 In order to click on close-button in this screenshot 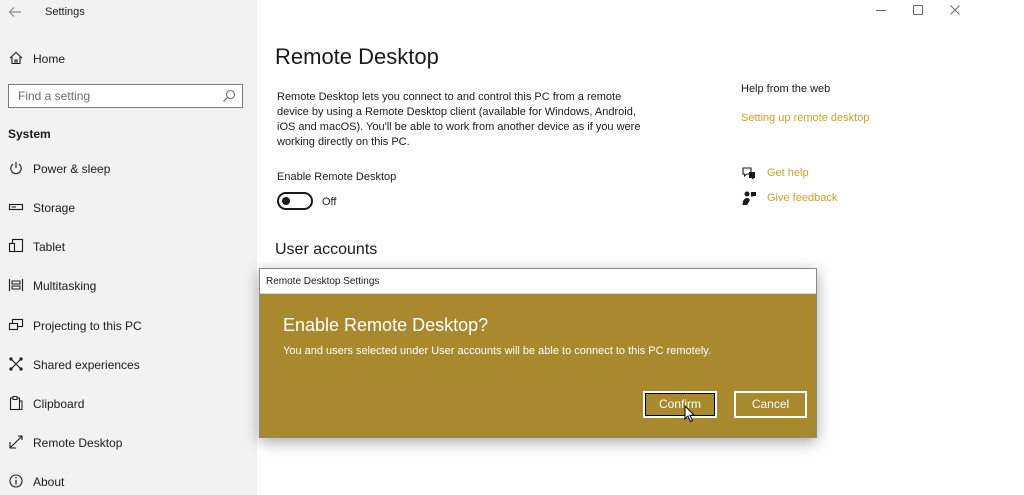, I will do `click(955, 11)`.